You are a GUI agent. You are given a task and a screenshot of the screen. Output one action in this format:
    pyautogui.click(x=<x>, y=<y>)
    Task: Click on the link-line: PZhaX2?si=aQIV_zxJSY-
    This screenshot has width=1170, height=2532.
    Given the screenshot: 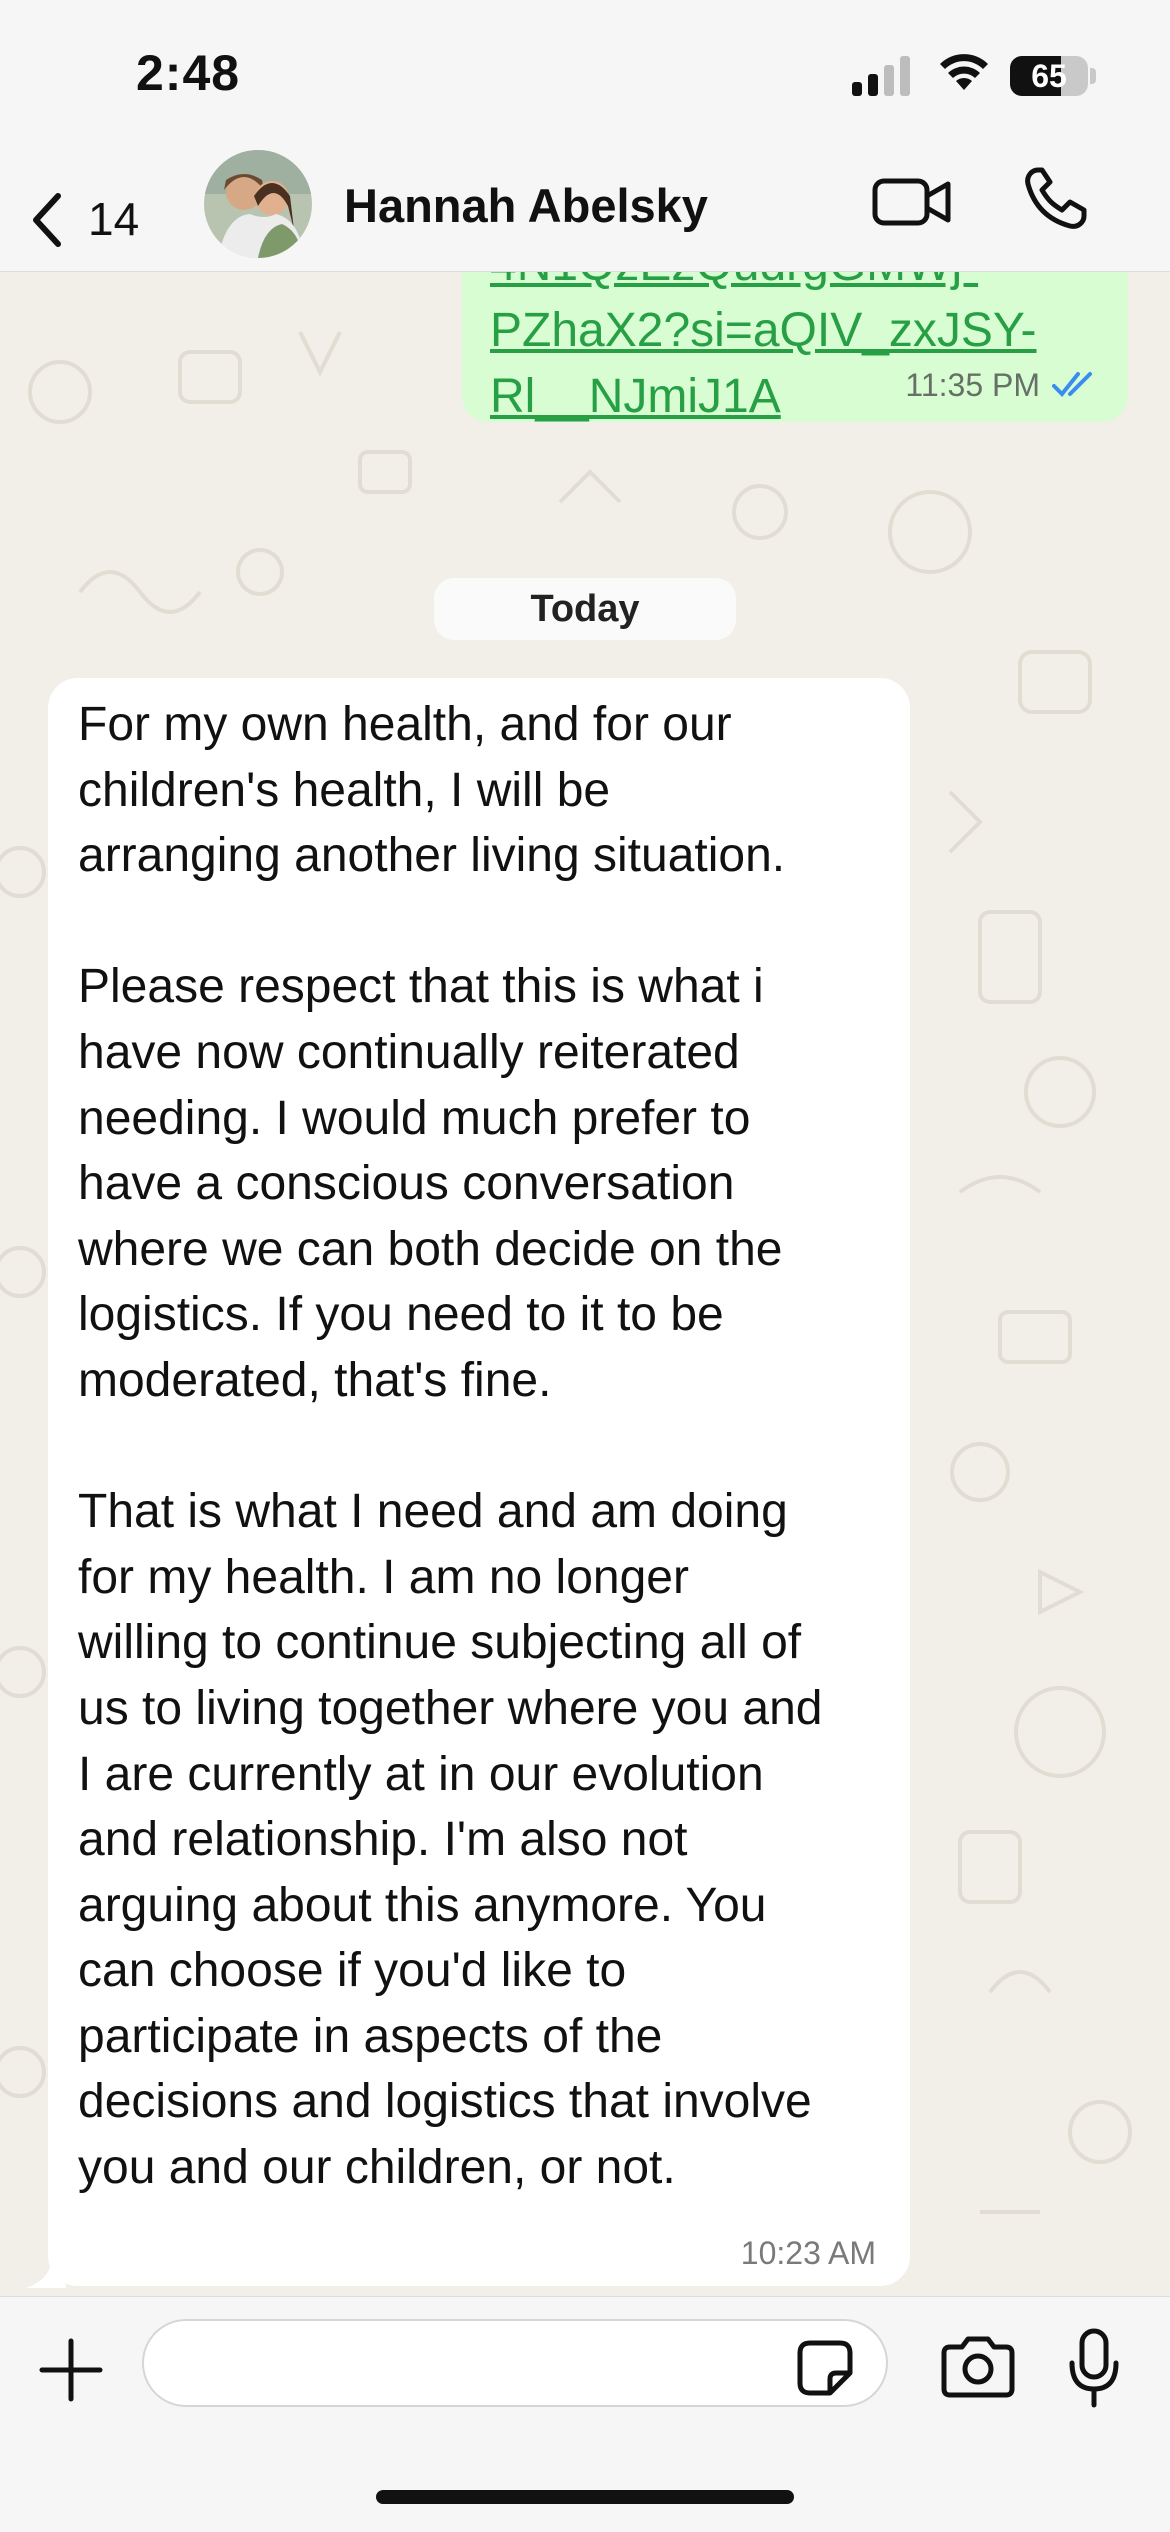 What is the action you would take?
    pyautogui.click(x=790, y=331)
    